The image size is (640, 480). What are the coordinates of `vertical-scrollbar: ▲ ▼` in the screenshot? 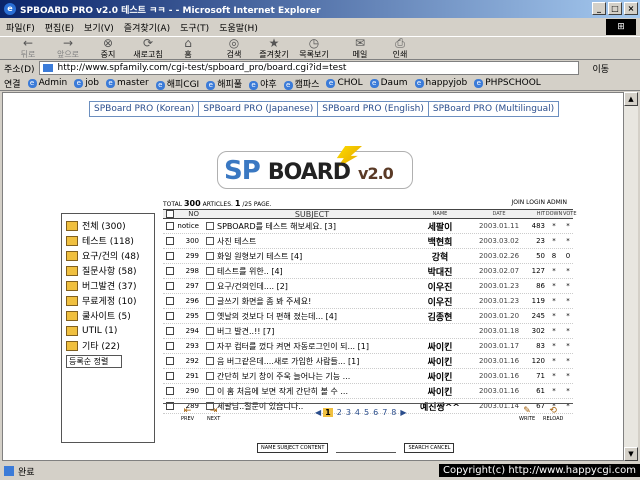 It's located at (631, 276).